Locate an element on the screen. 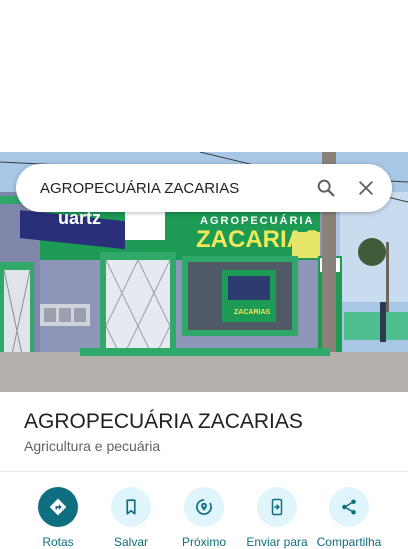  send-to-phone-button: Enviar para is located at coordinates (277, 518).